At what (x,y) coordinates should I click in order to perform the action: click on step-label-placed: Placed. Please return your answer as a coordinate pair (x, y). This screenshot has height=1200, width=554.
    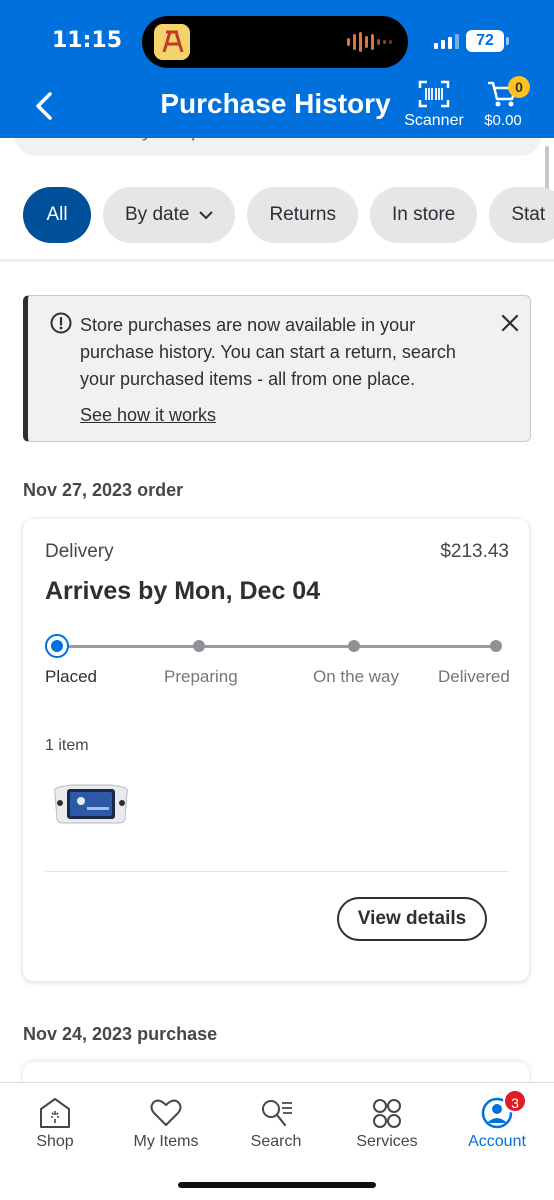
    Looking at the image, I should click on (71, 676).